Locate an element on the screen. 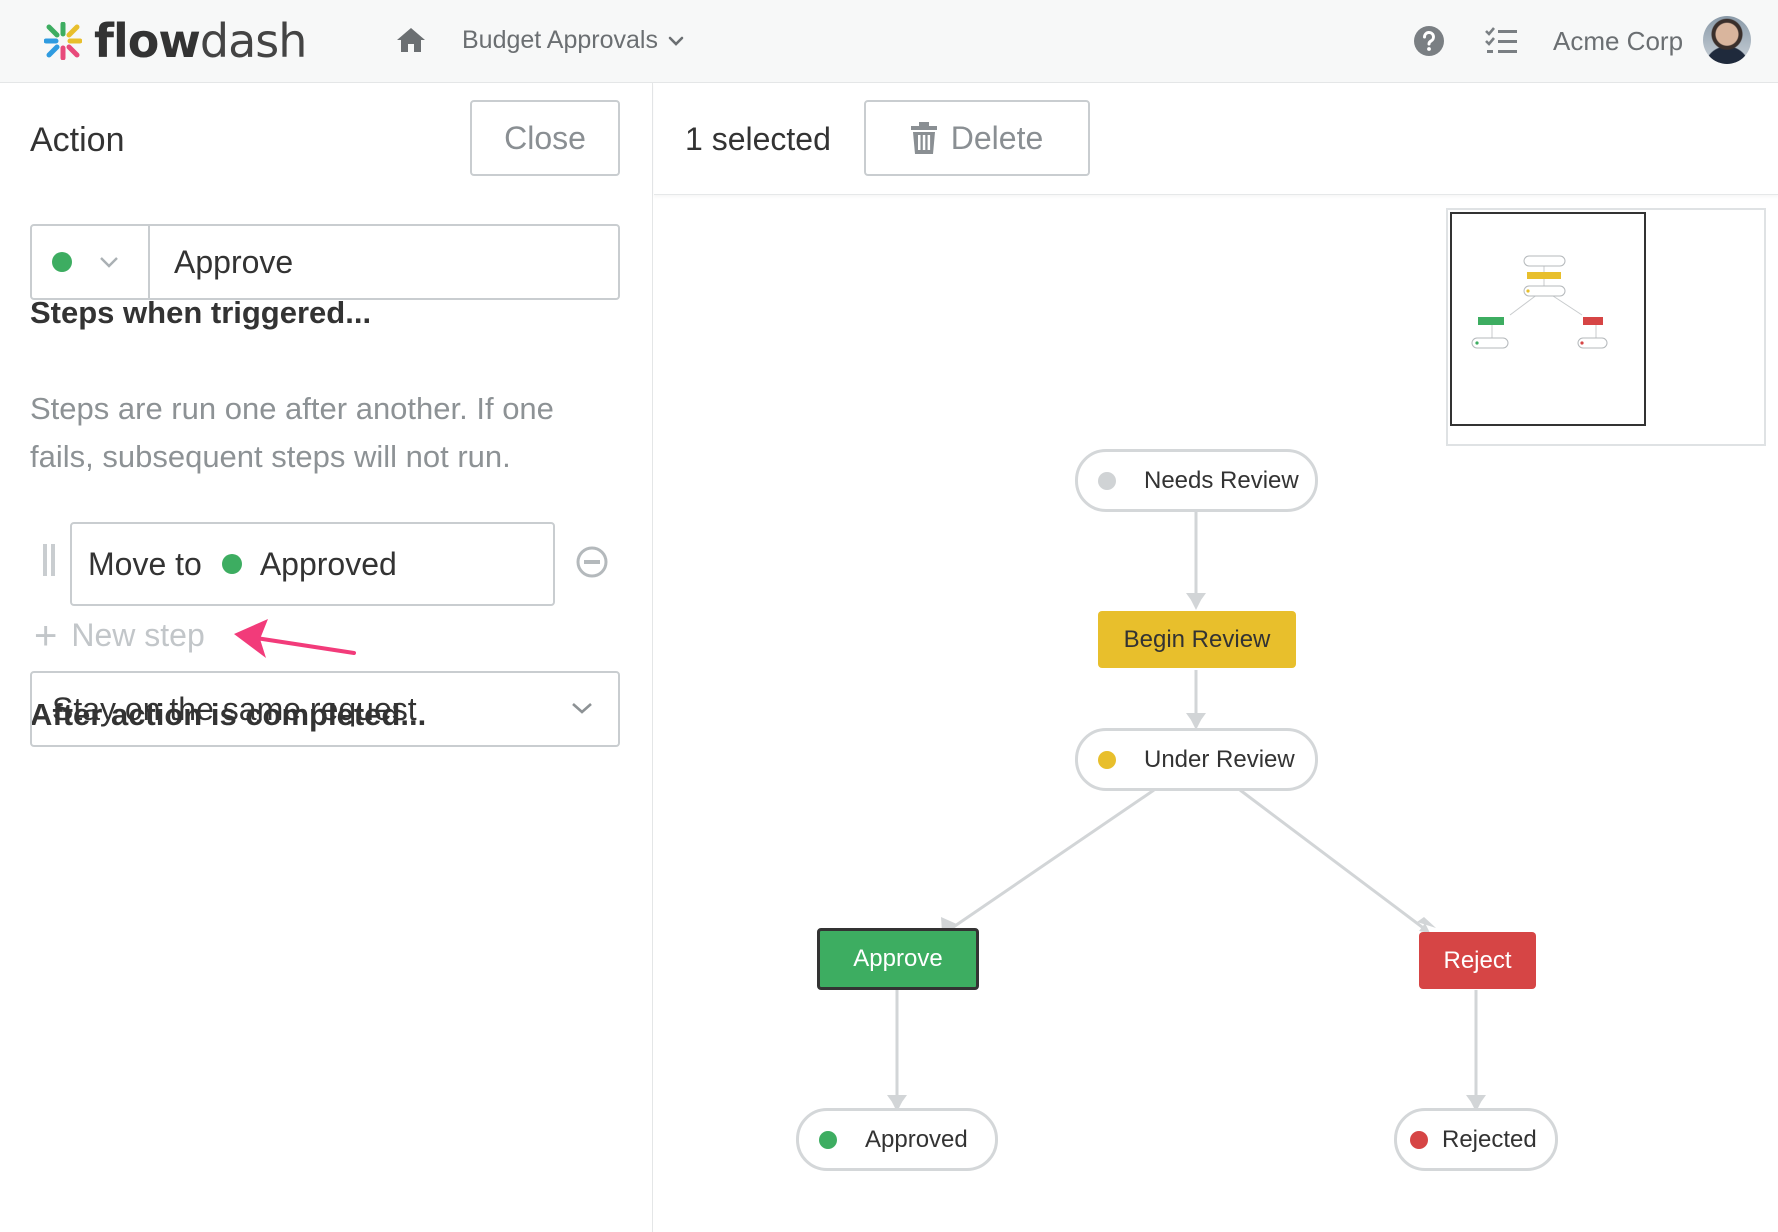  breadcrumb-label: Budget Approvals is located at coordinates (560, 40).